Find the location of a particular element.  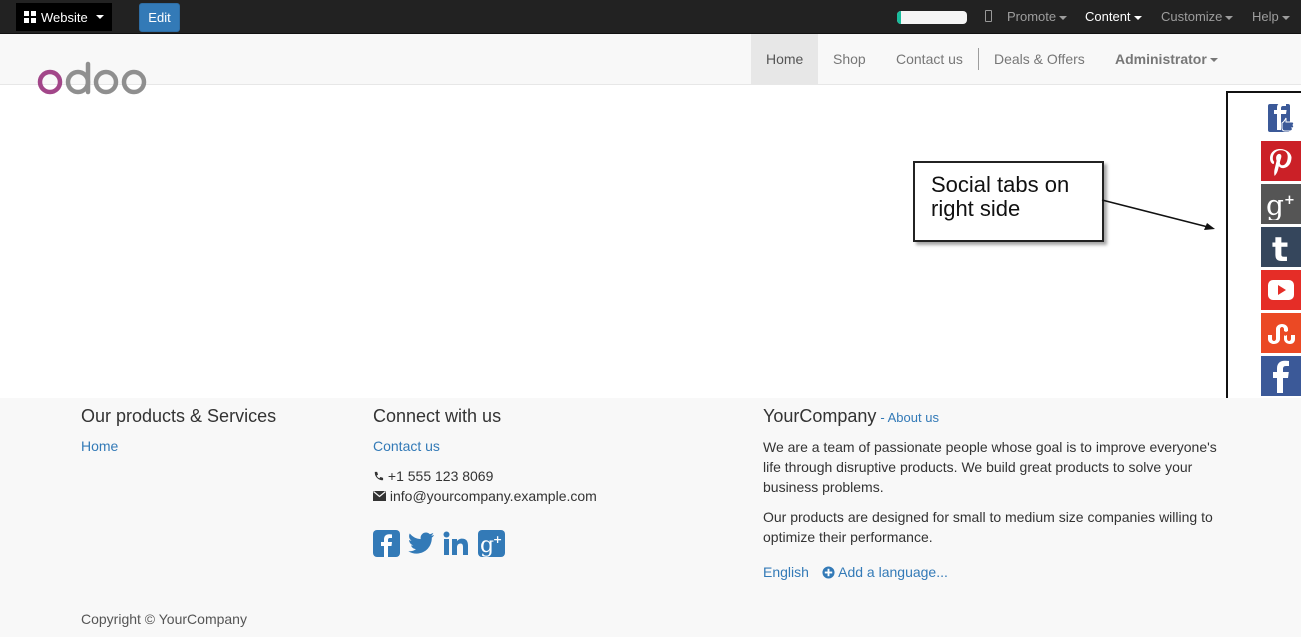

email-address: info@yourcompany.example.com is located at coordinates (493, 496).